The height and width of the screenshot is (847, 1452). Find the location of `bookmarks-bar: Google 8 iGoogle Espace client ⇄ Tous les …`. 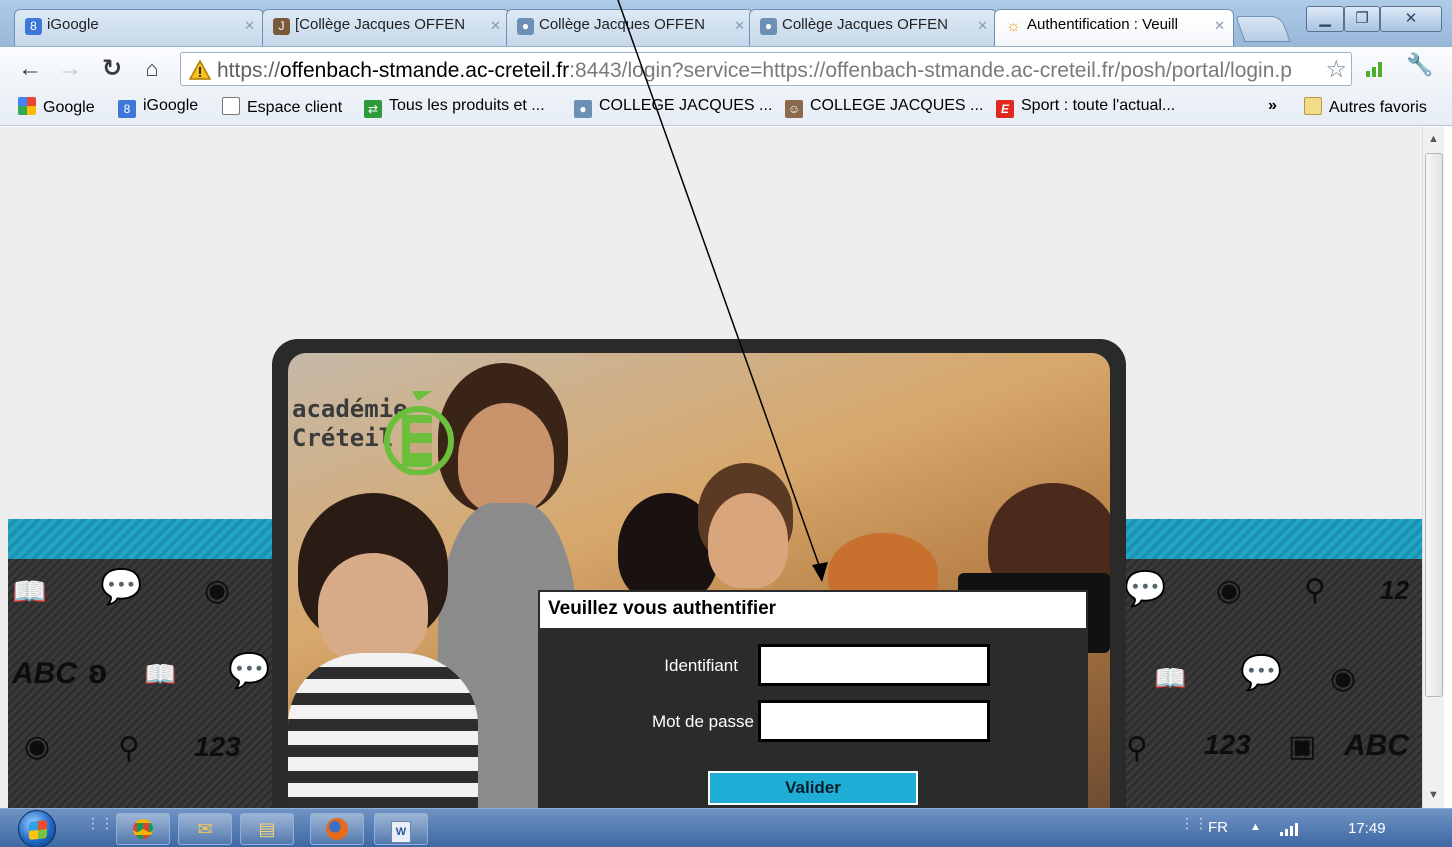

bookmarks-bar: Google 8 iGoogle Espace client ⇄ Tous les … is located at coordinates (726, 108).